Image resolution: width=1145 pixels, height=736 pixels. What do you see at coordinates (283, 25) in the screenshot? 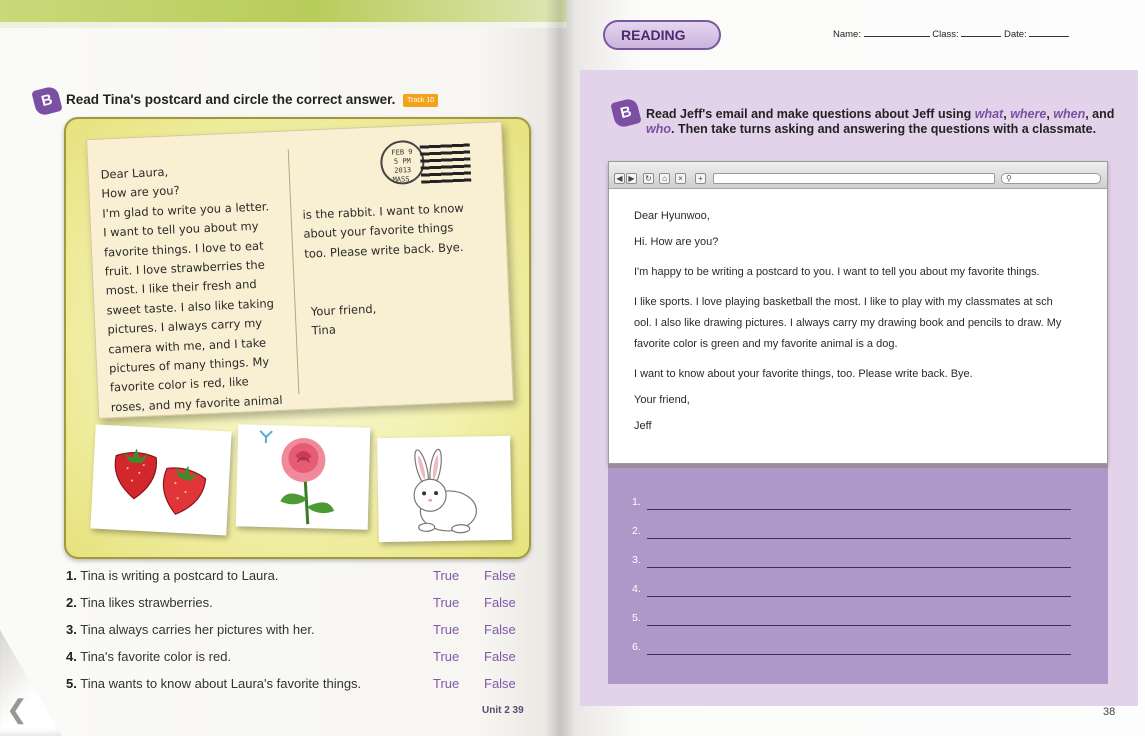
I see `header-strip-shadow` at bounding box center [283, 25].